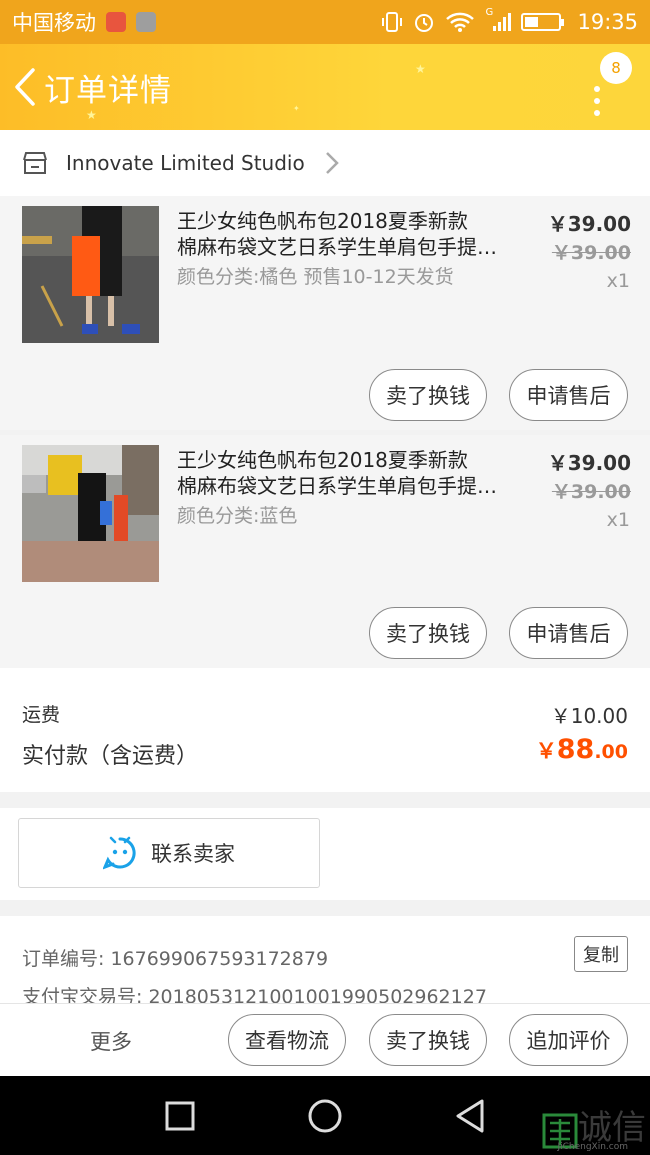  I want to click on view-logistics-button: 查看物流, so click(287, 1040).